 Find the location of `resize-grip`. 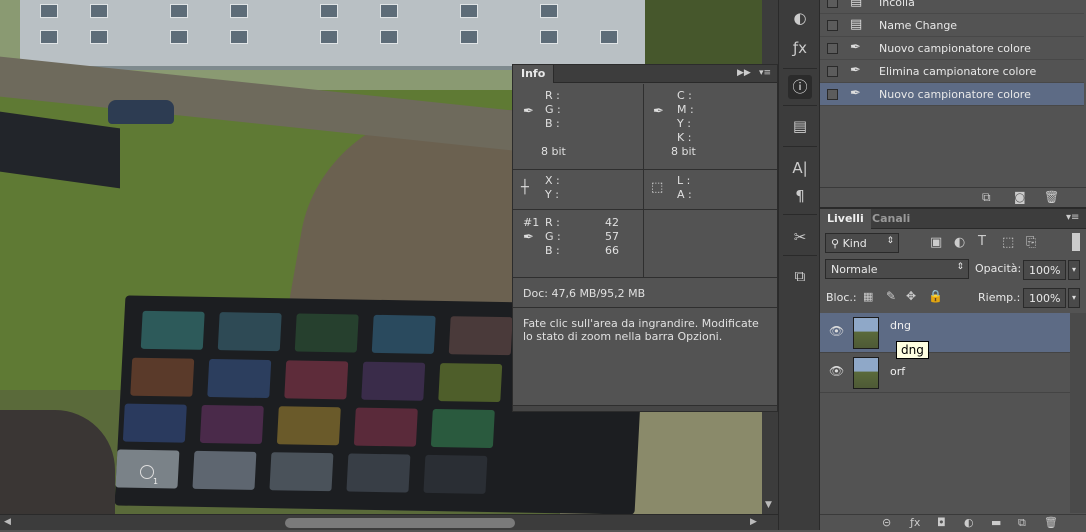

resize-grip is located at coordinates (645, 408).